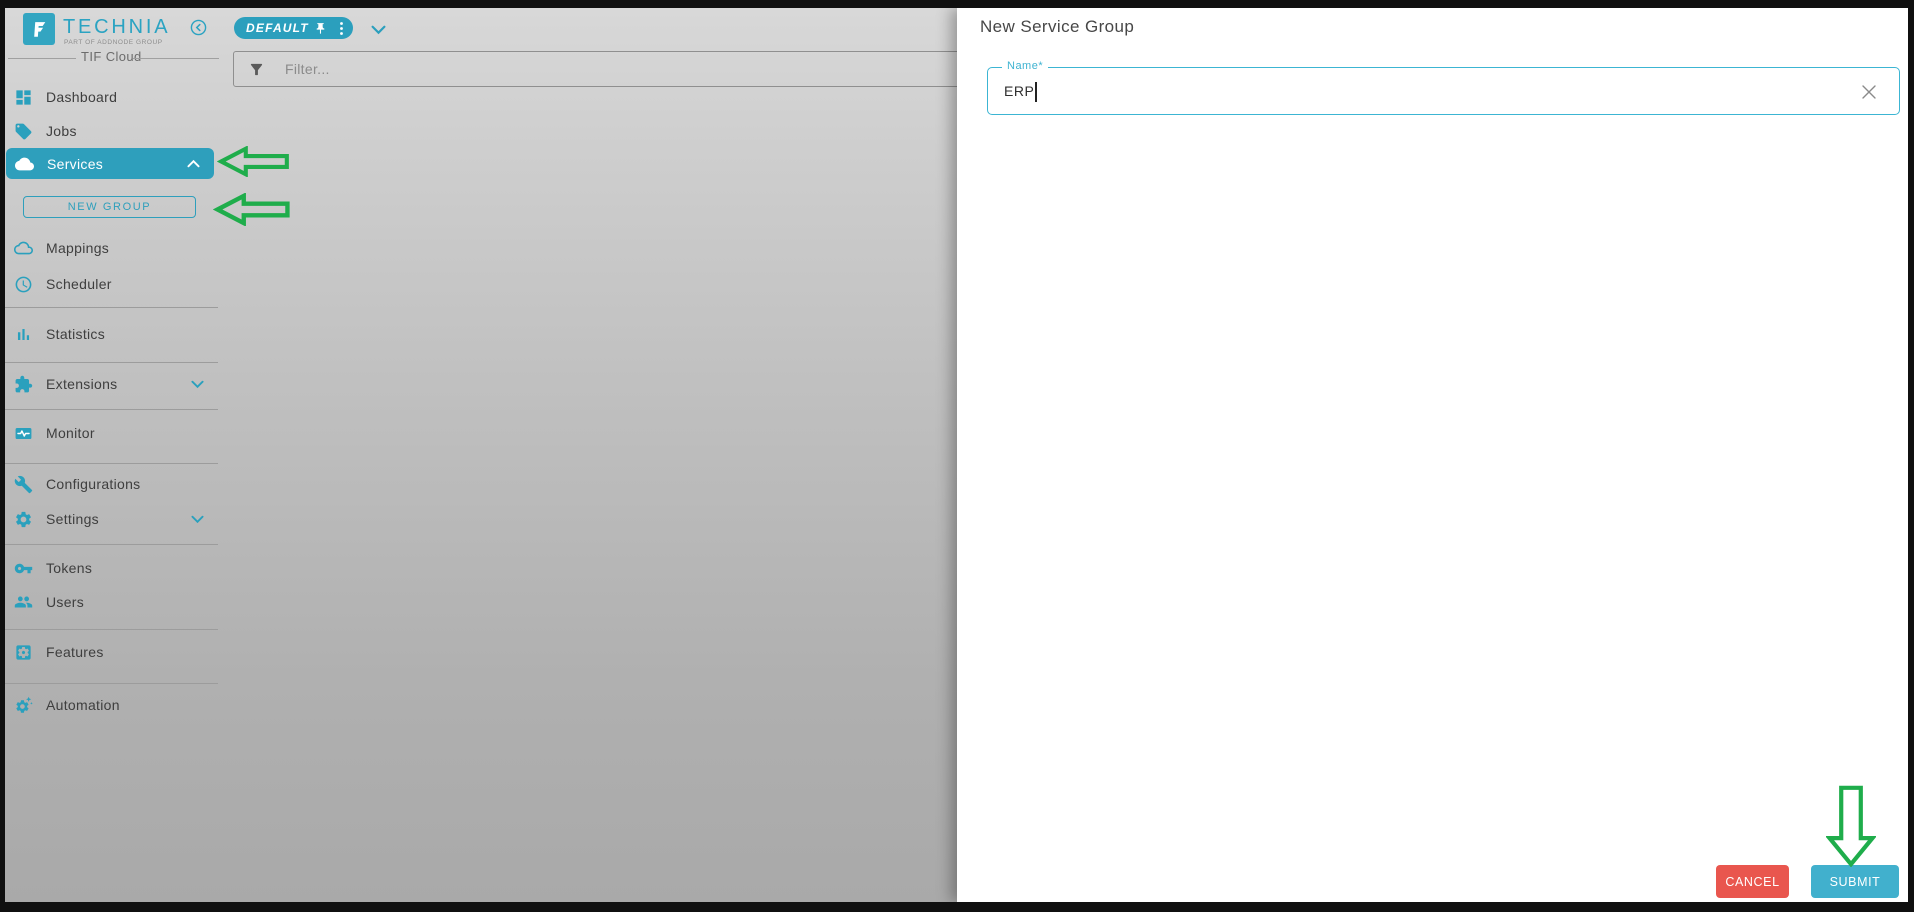 The height and width of the screenshot is (912, 1914). I want to click on chevron-up-icon, so click(193, 163).